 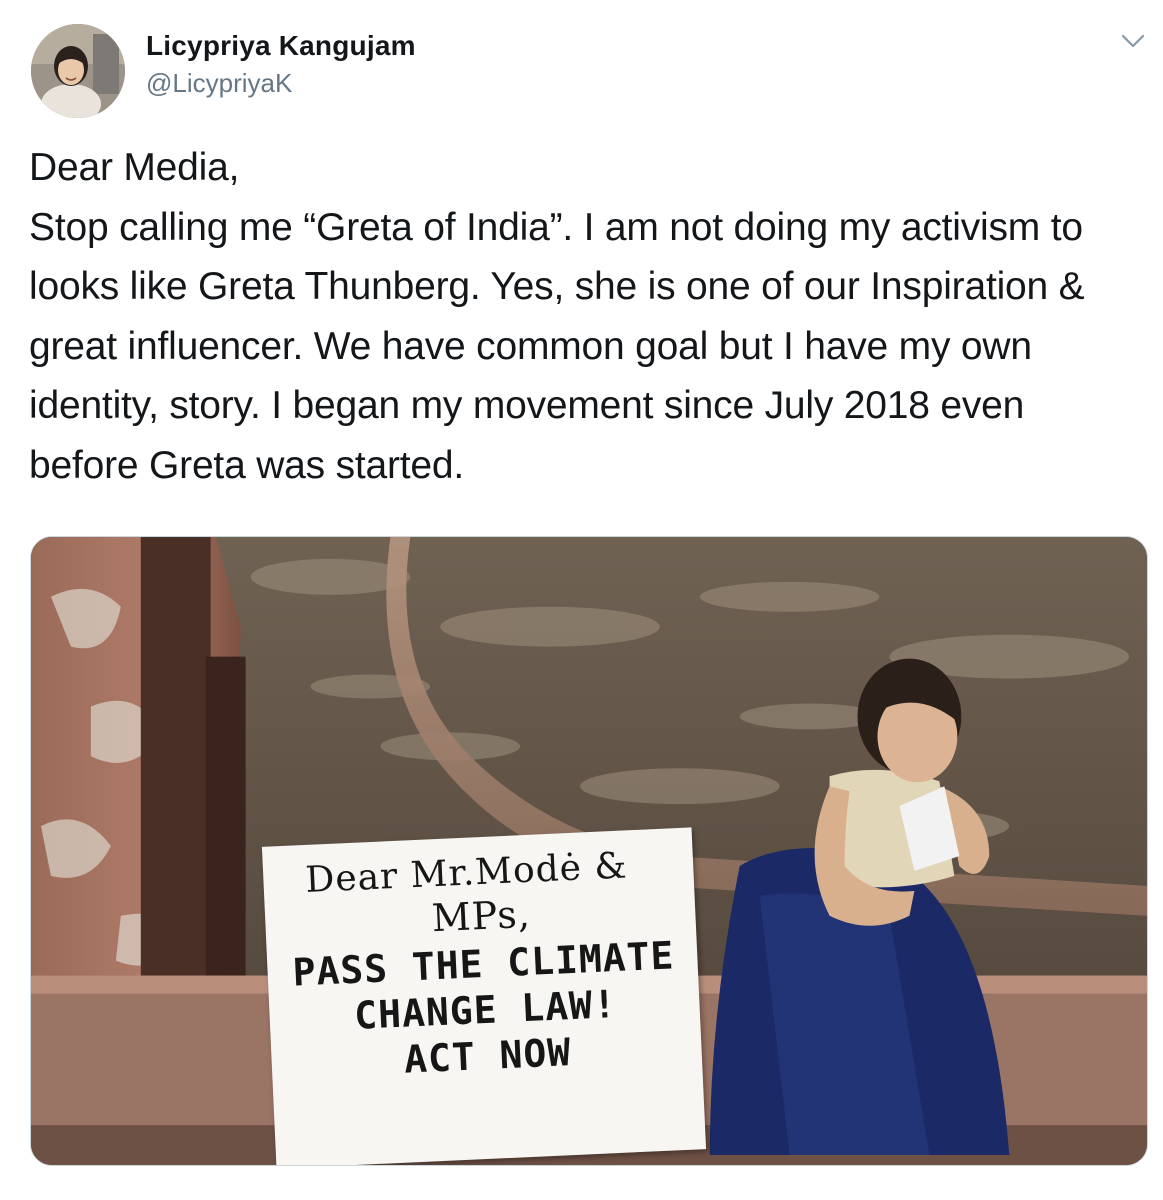 What do you see at coordinates (483, 964) in the screenshot?
I see `sign-line: PASS THE CLIMATE` at bounding box center [483, 964].